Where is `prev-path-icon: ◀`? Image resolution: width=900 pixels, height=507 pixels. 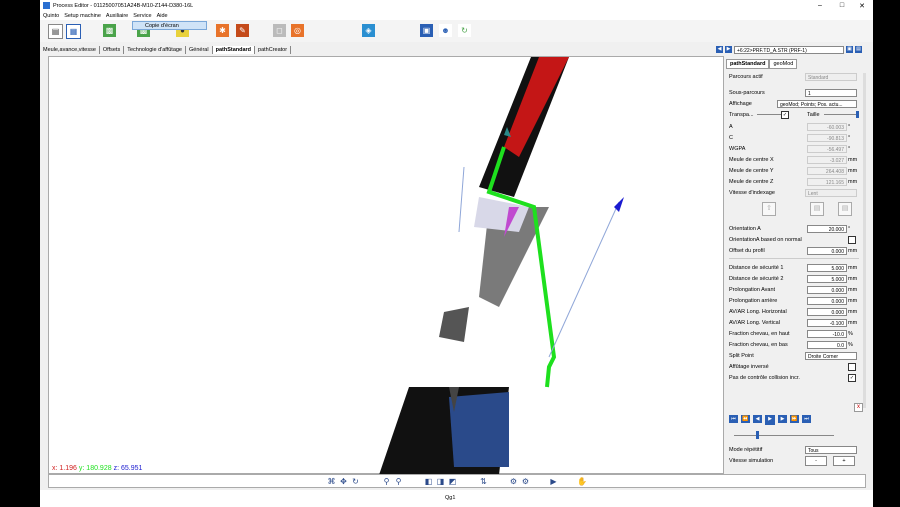 prev-path-icon: ◀ is located at coordinates (719, 49).